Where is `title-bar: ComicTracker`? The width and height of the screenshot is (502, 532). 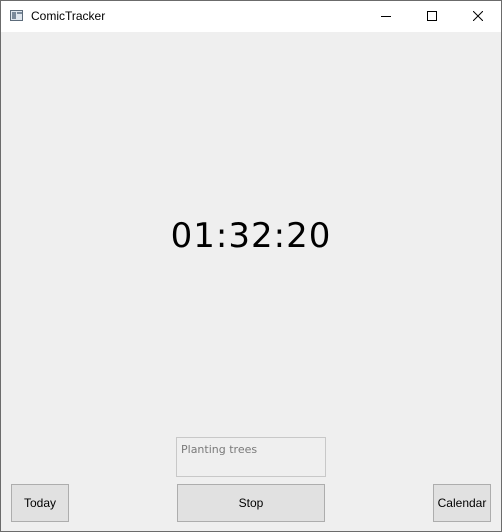
title-bar: ComicTracker is located at coordinates (251, 16).